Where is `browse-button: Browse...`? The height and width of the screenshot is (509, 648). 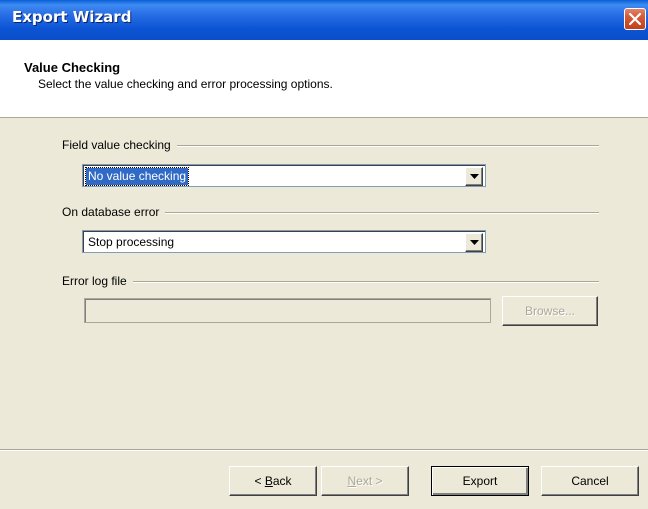
browse-button: Browse... is located at coordinates (550, 311).